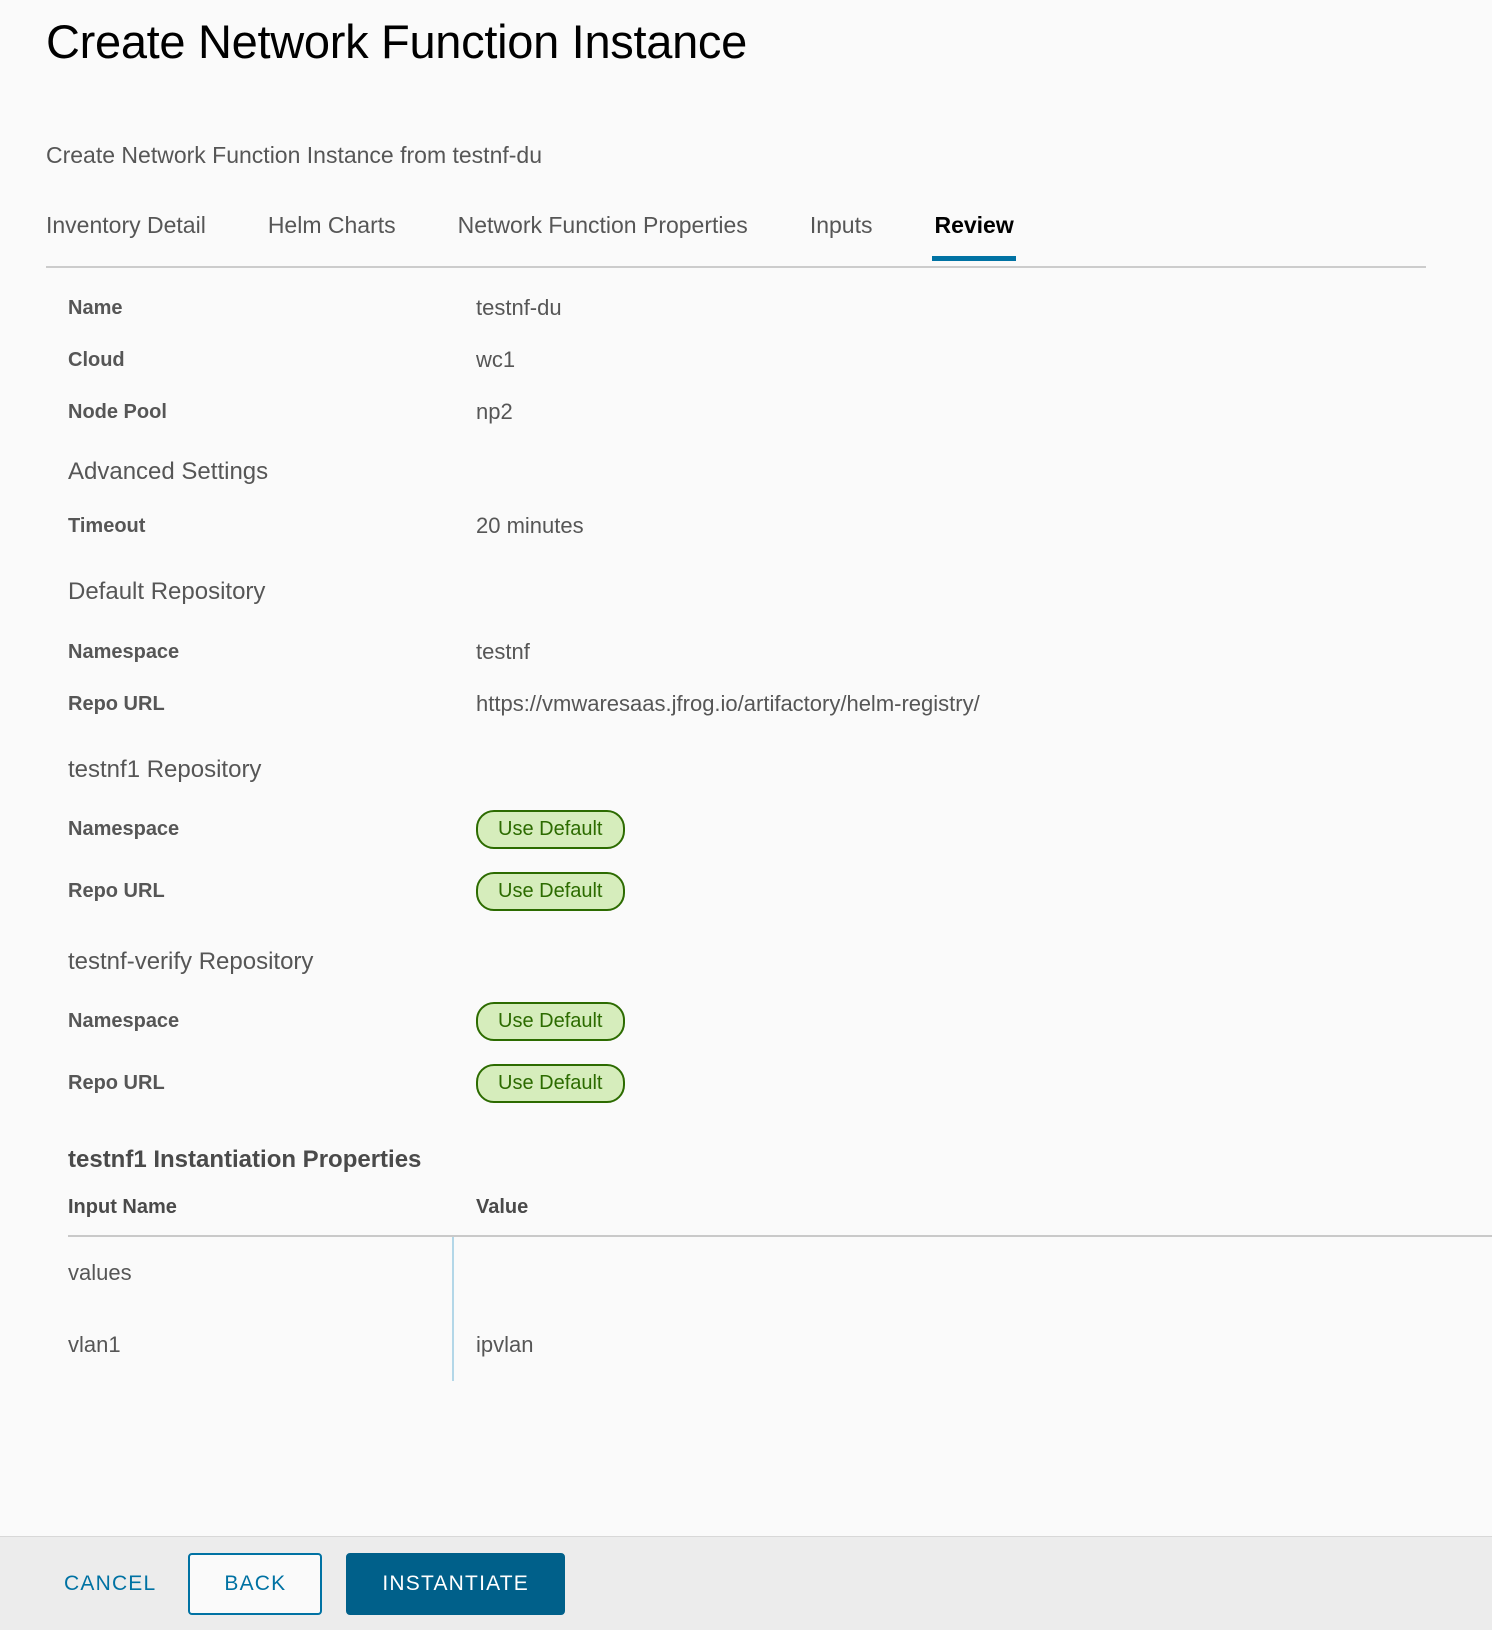 This screenshot has width=1492, height=1630. Describe the element at coordinates (974, 236) in the screenshot. I see `tab-review: Review` at that location.